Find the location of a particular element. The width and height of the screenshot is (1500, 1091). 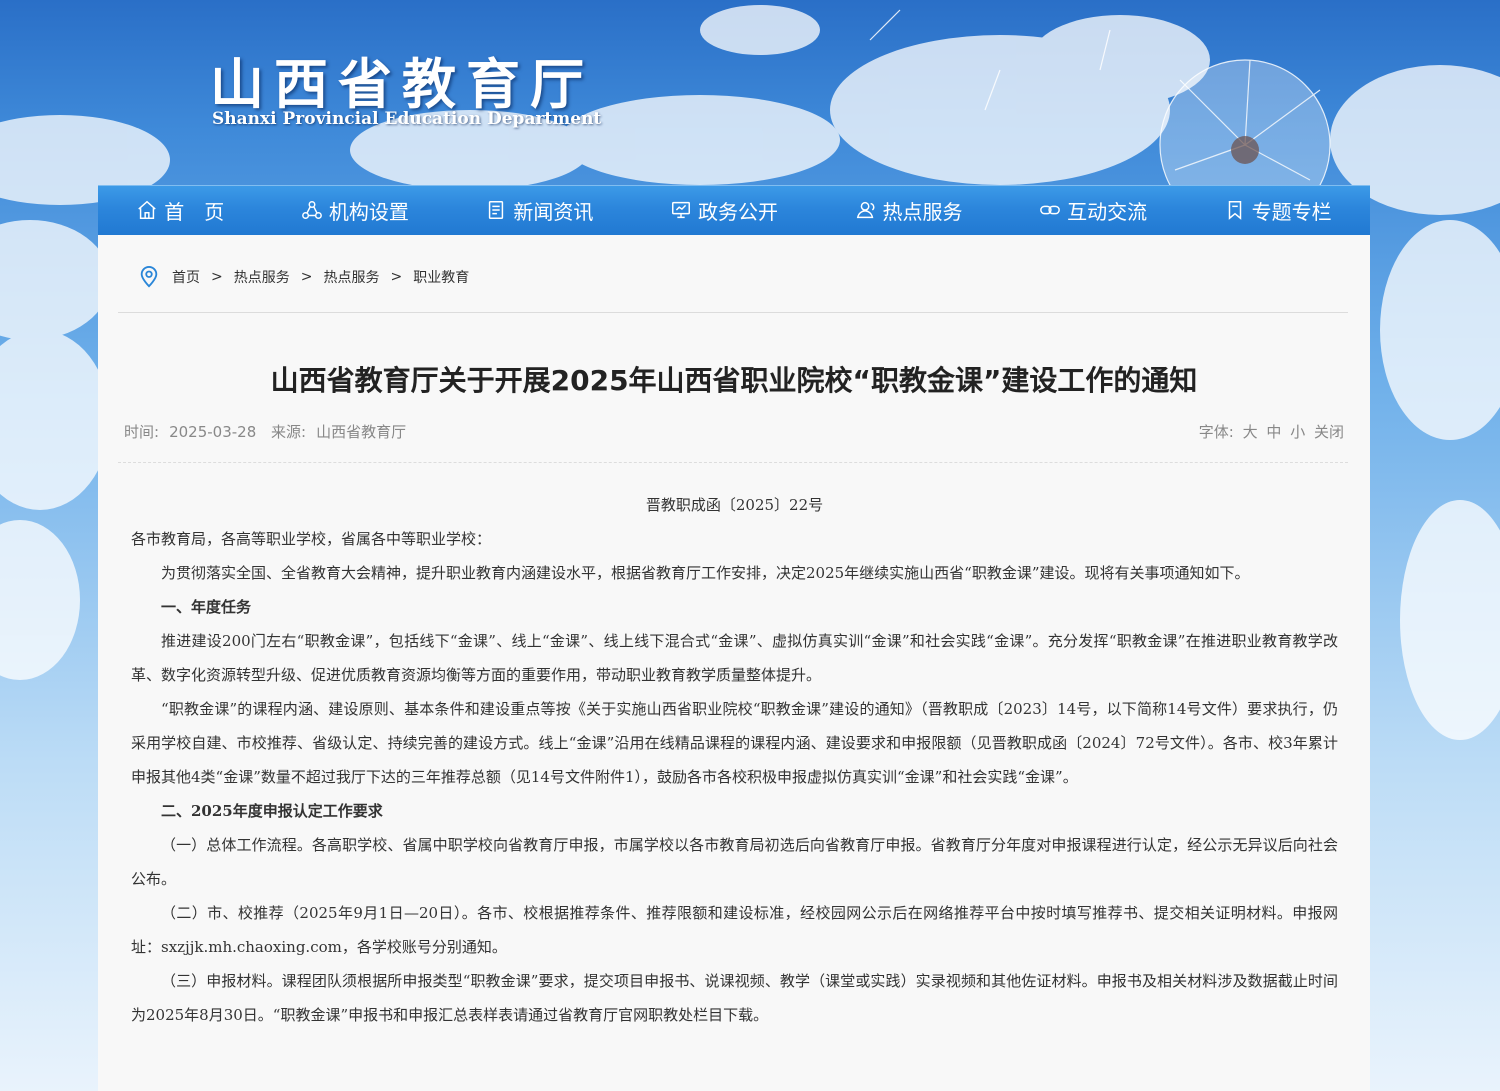

nav-item-label: 首 页 is located at coordinates (194, 211).